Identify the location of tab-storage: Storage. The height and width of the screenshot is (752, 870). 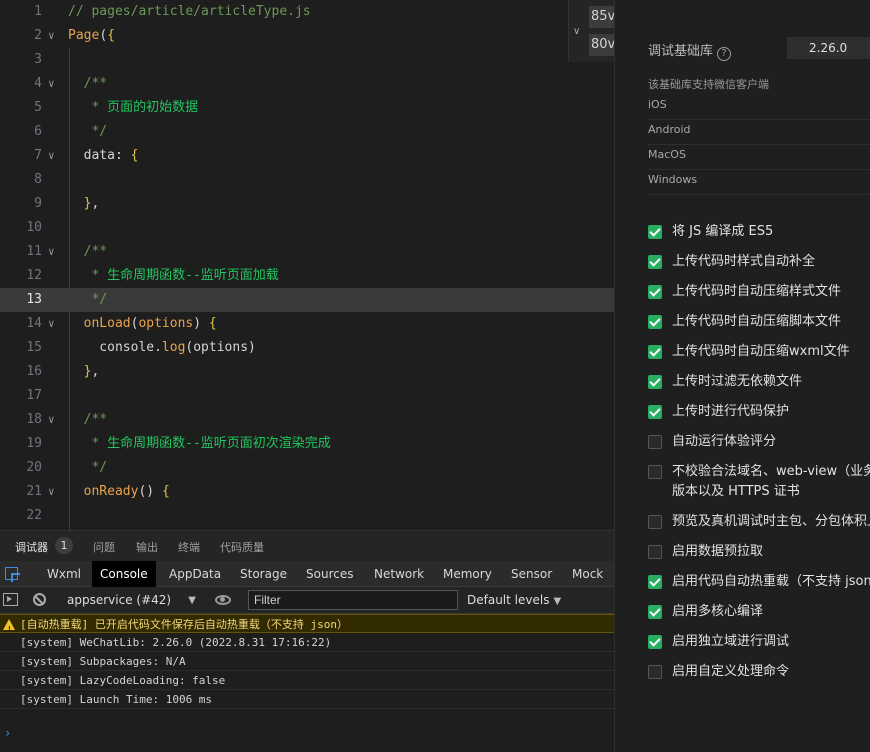
(263, 574).